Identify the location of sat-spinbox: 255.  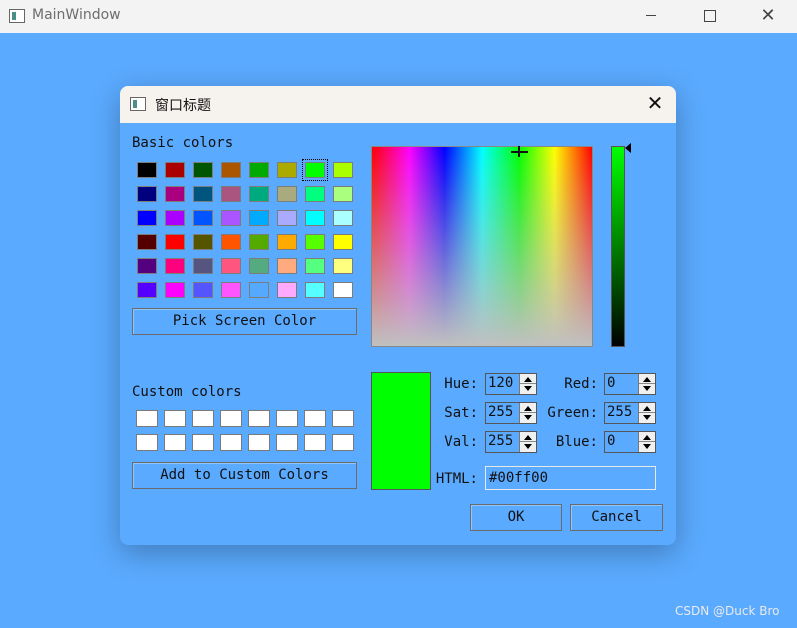
(511, 413).